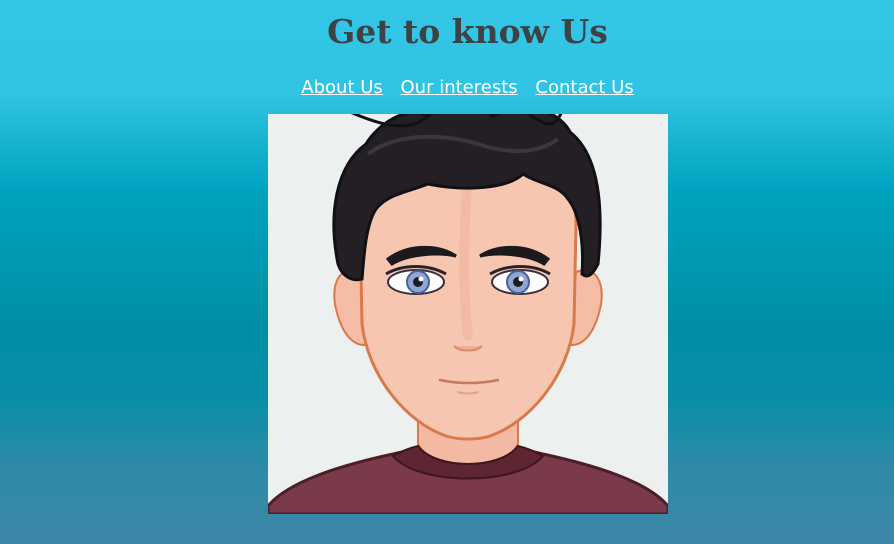 This screenshot has height=544, width=894. I want to click on main-nav: About Us Our interests Contact Us, so click(447, 88).